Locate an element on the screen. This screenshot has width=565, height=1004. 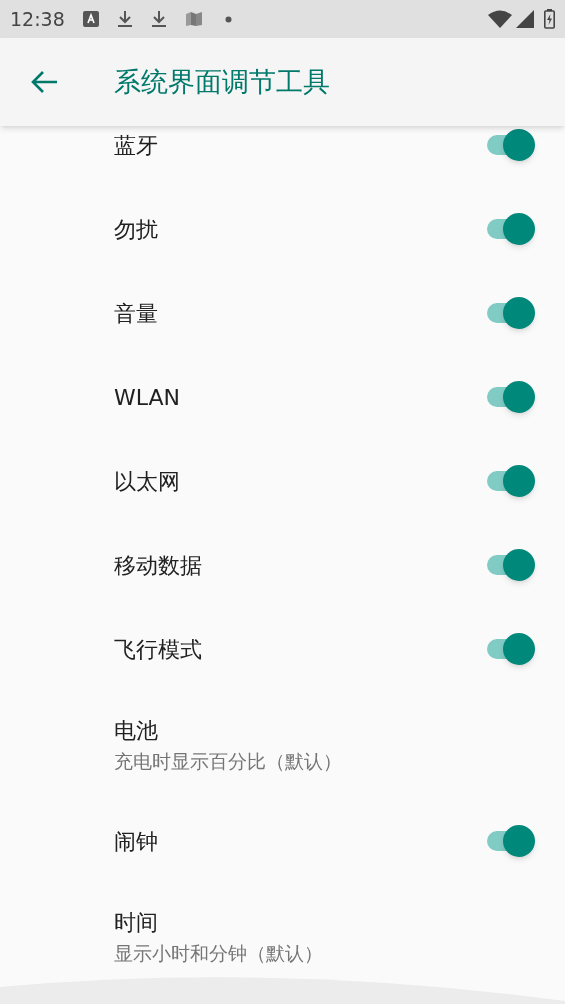
setting-row: 移动数据 is located at coordinates (282, 565).